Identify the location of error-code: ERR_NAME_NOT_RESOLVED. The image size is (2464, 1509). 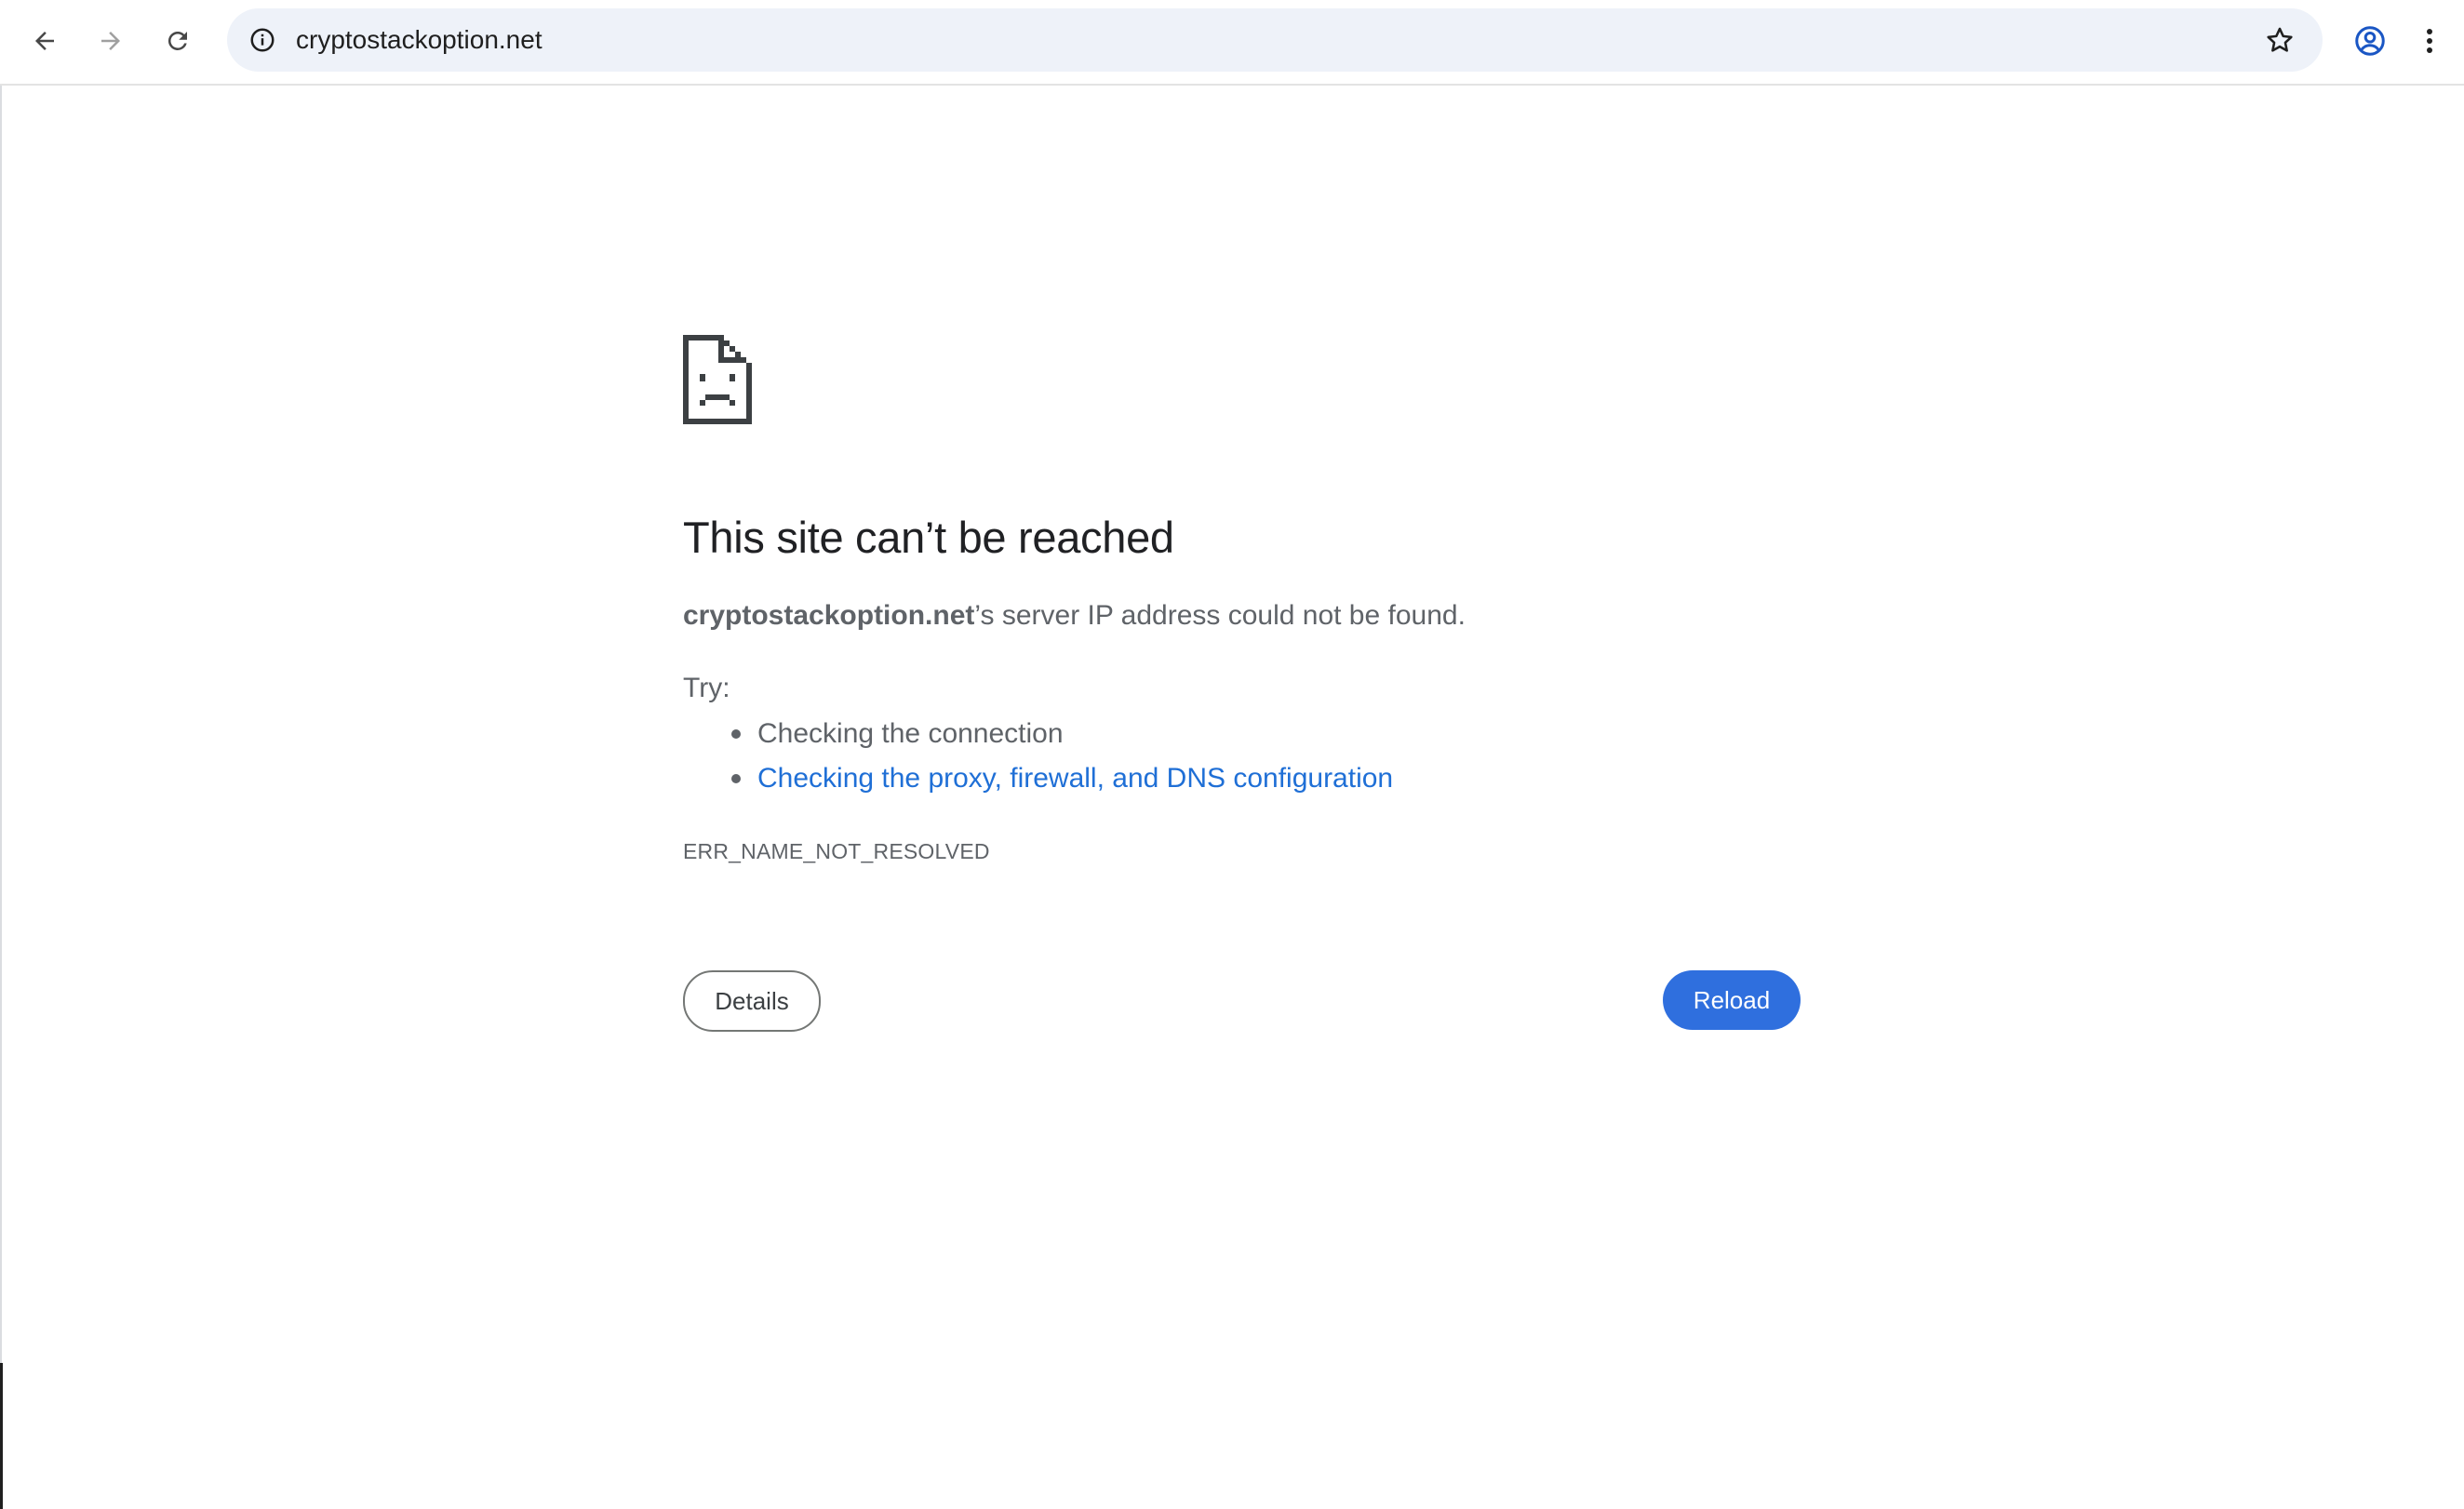
(836, 851).